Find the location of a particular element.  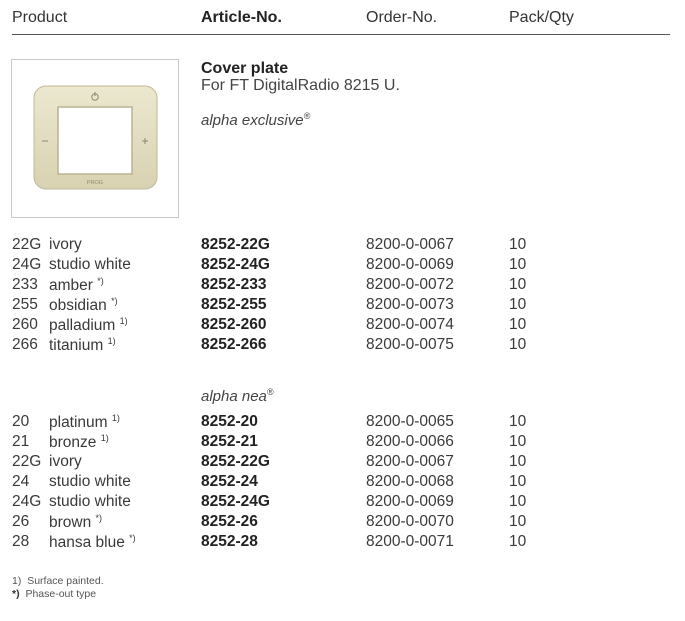

prog-label: PROG is located at coordinates (95, 183).